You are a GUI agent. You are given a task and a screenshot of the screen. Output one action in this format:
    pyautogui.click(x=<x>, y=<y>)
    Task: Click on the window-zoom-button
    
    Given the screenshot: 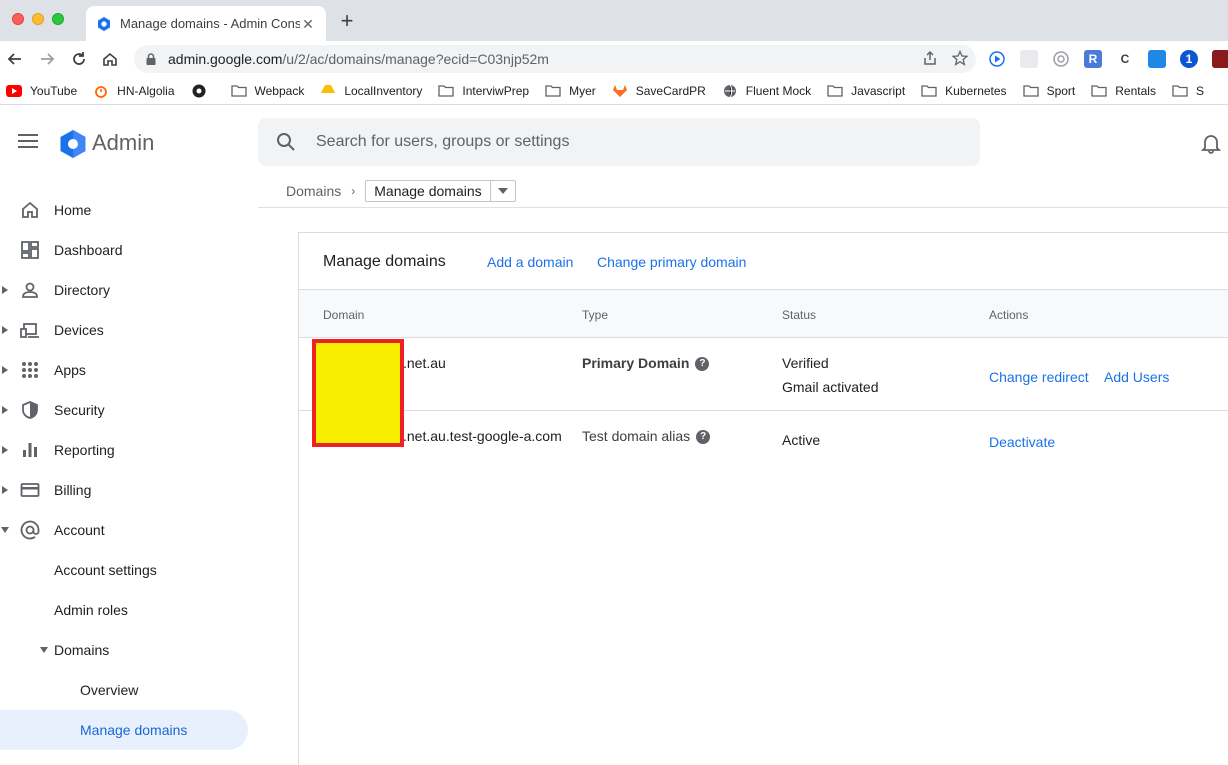 What is the action you would take?
    pyautogui.click(x=58, y=19)
    